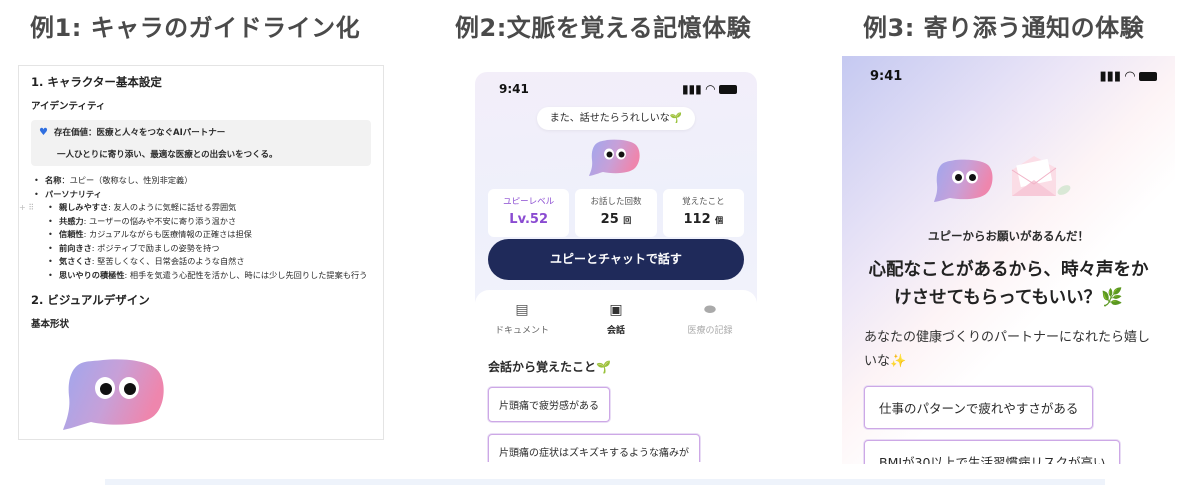  What do you see at coordinates (201, 276) in the screenshot?
I see `list-item: 思いやりの積極性: 相手を気遣う心配性を活かし、時には少し先回りした提案も行う` at bounding box center [201, 276].